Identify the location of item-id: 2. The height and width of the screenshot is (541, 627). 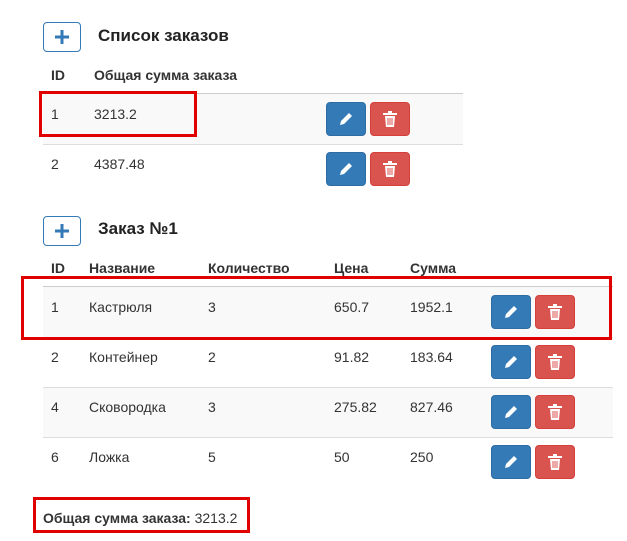
(55, 357).